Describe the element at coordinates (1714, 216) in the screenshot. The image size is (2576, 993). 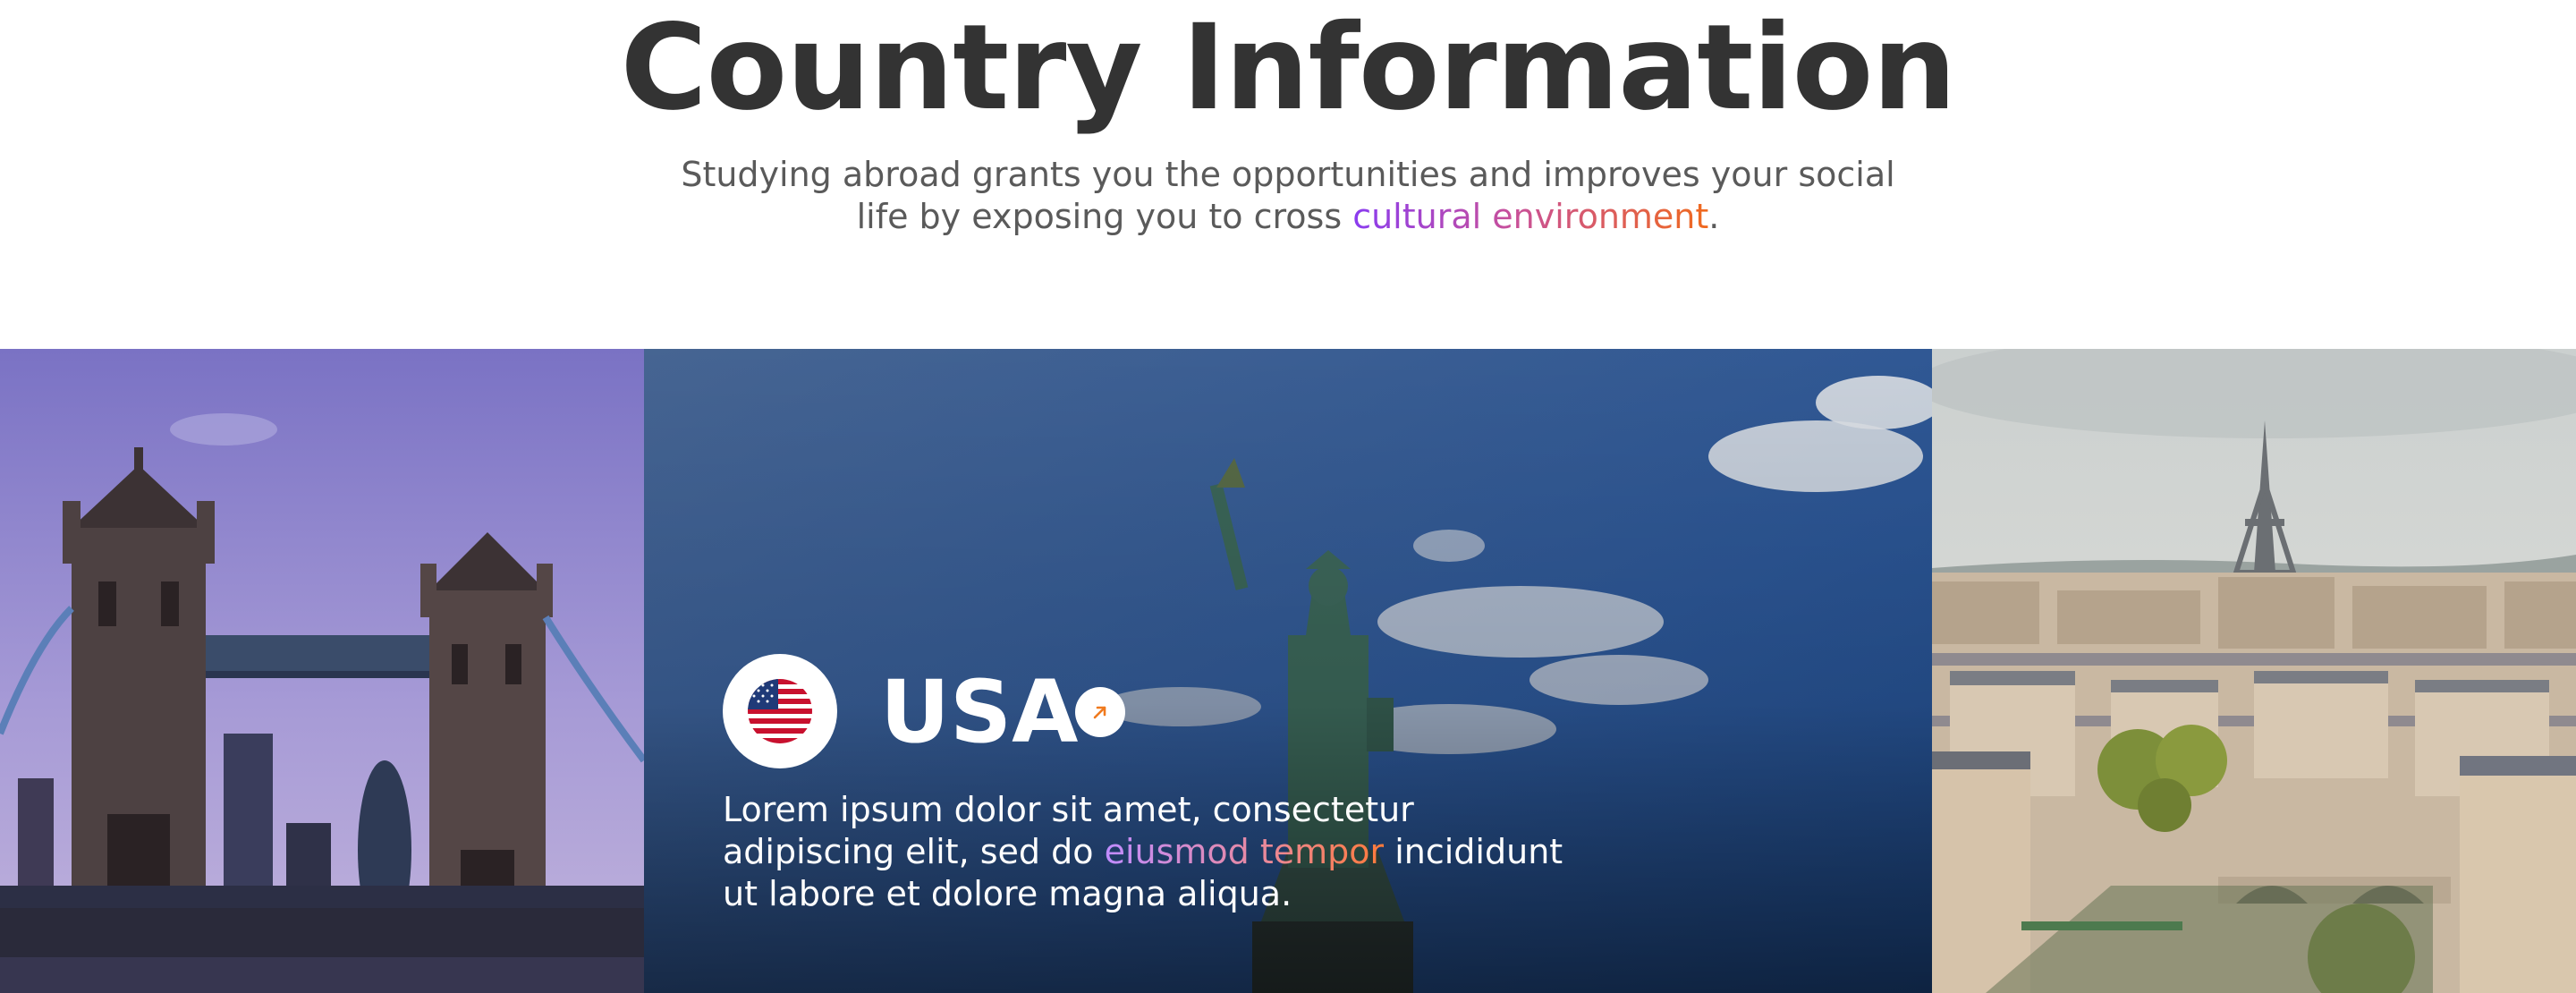
I see `subtitle-end: .` at that location.